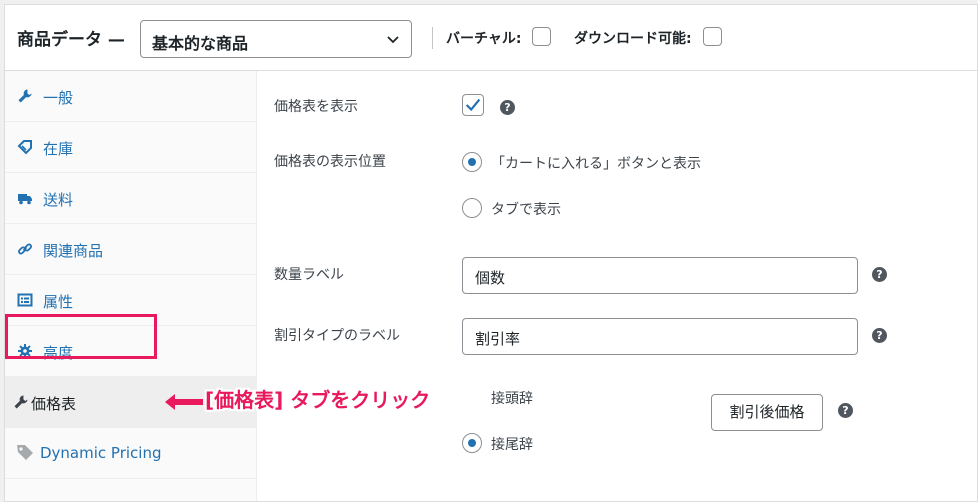 This screenshot has width=978, height=502. I want to click on checkmark-icon, so click(473, 105).